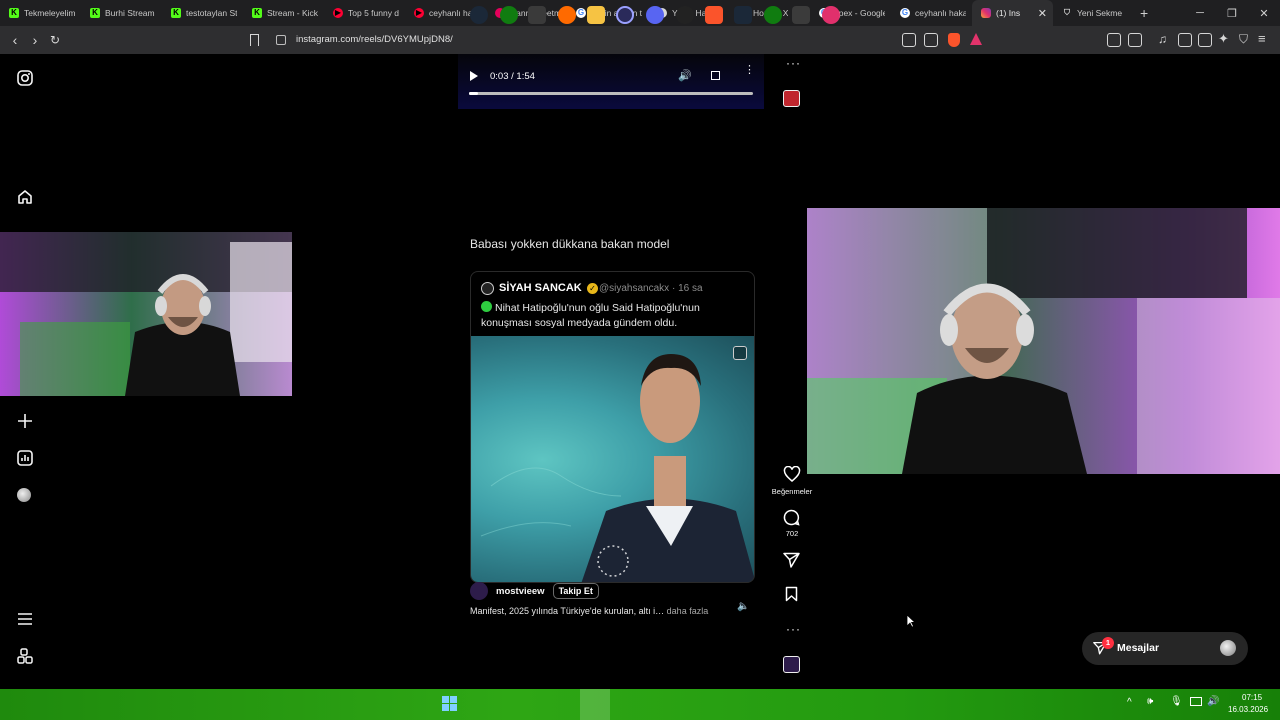 This screenshot has height=720, width=1280. Describe the element at coordinates (1138, 648) in the screenshot. I see `messages-label: Mesajlar` at that location.